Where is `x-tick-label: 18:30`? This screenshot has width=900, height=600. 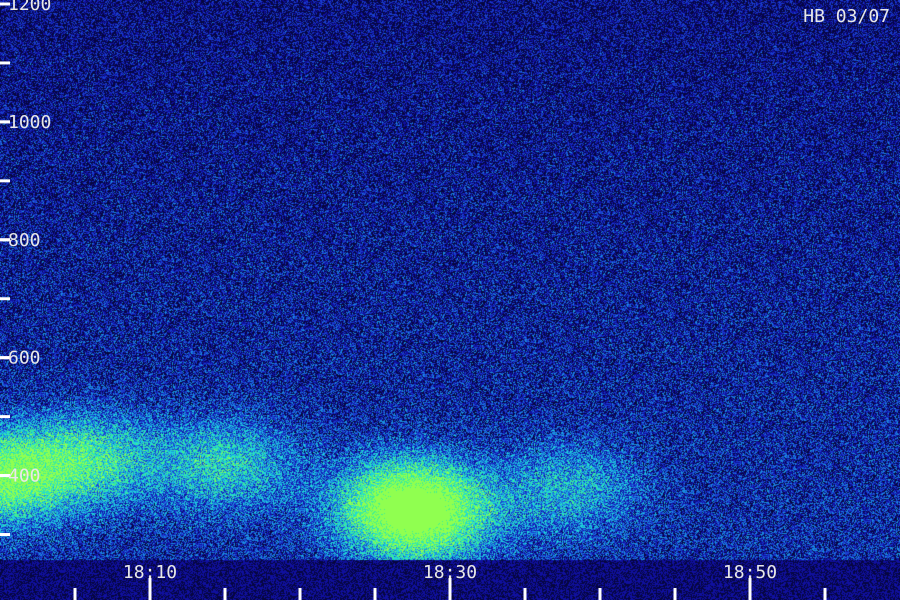
x-tick-label: 18:30 is located at coordinates (450, 572).